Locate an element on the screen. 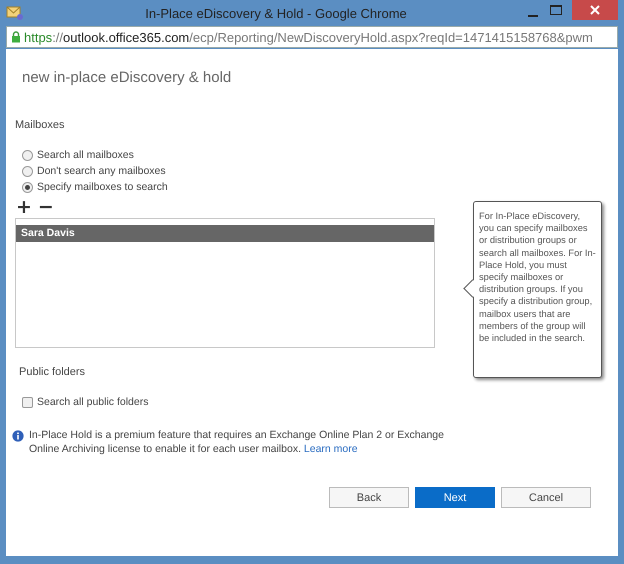 The width and height of the screenshot is (624, 564). close-icon is located at coordinates (595, 10).